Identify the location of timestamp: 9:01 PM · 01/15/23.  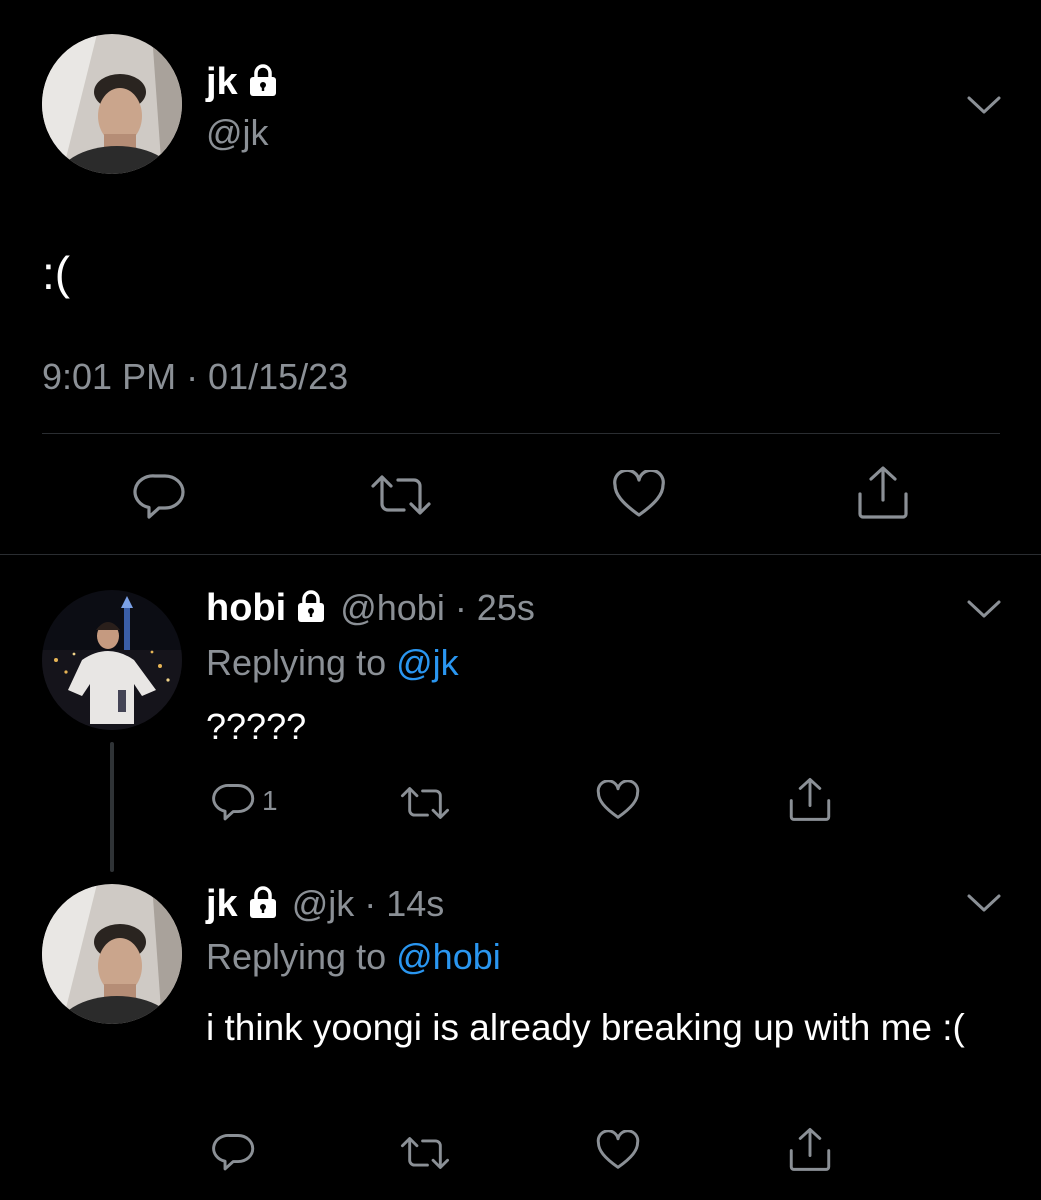
(195, 376).